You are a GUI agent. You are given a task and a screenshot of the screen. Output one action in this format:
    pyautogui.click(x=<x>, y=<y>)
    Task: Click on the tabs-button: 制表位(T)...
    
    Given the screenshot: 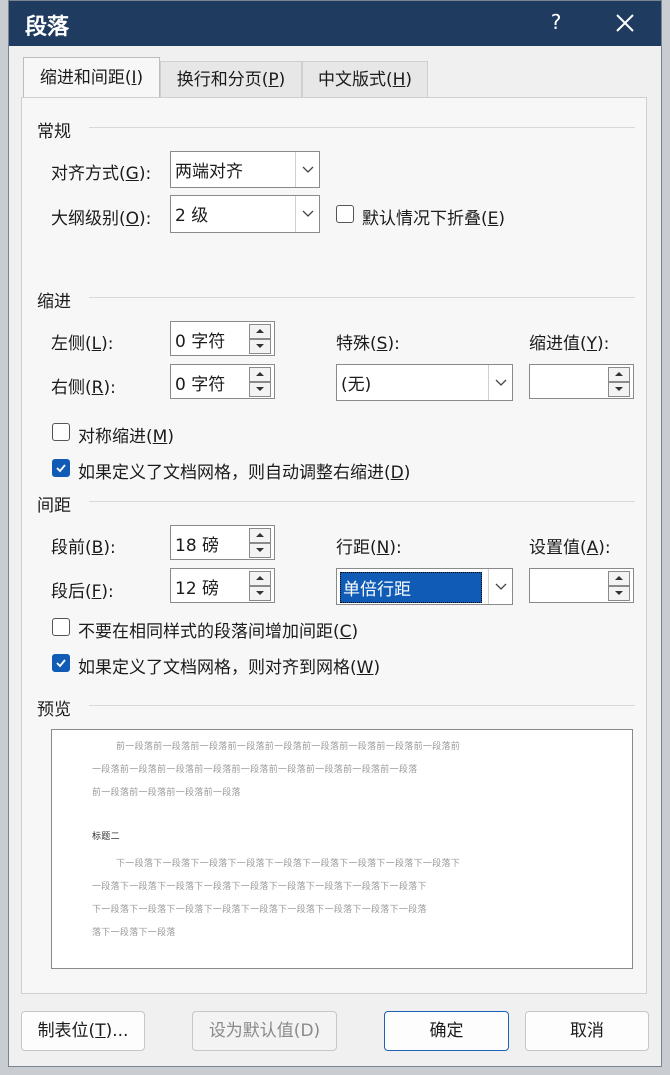 What is the action you would take?
    pyautogui.click(x=83, y=1031)
    